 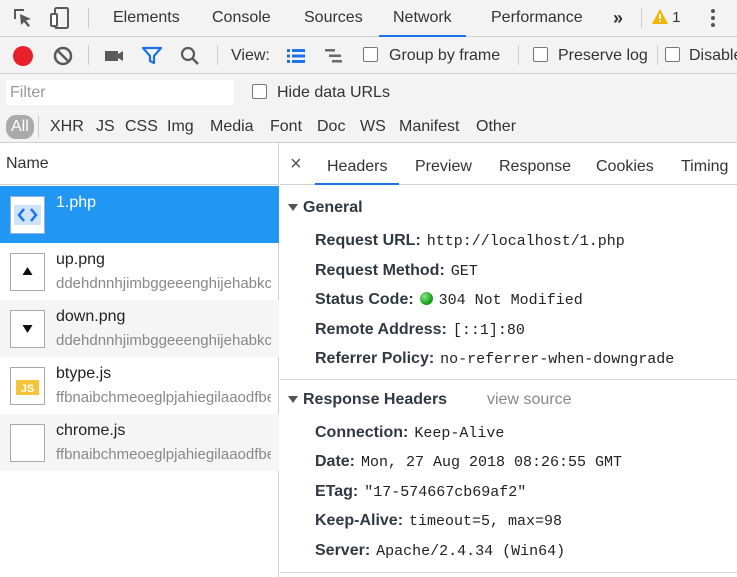 What do you see at coordinates (146, 18) in the screenshot?
I see `tab-elements: Elements` at bounding box center [146, 18].